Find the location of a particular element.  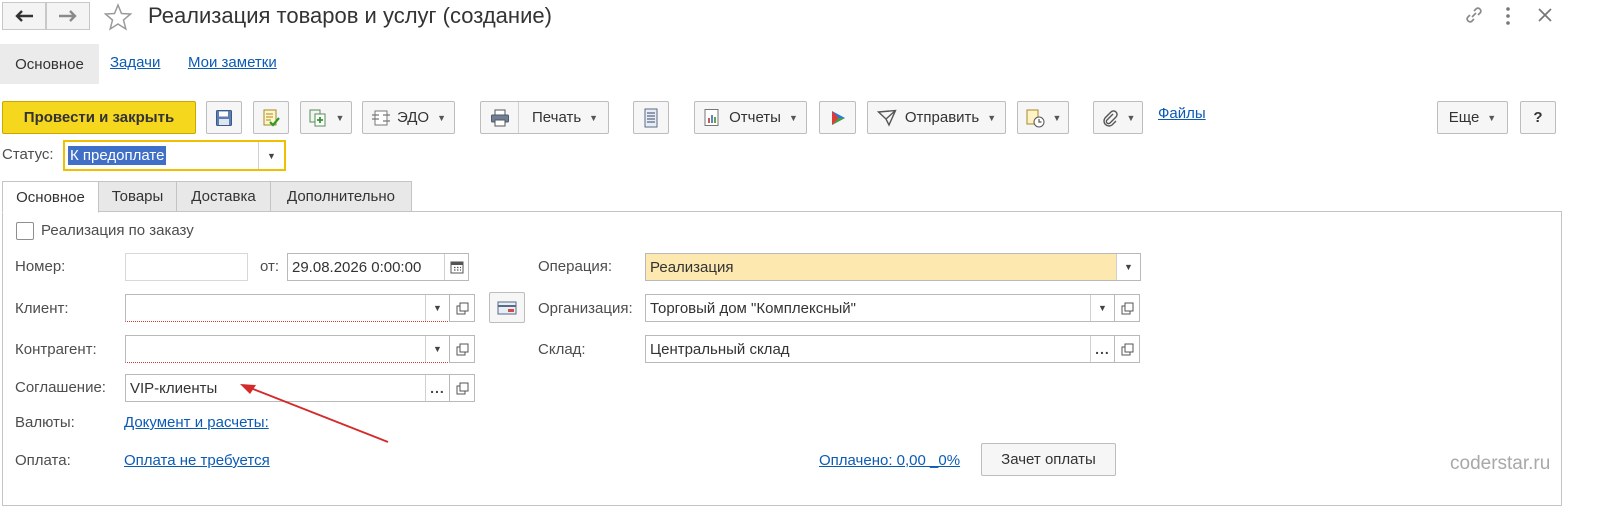

print-button: Печать ▼ is located at coordinates (544, 117).